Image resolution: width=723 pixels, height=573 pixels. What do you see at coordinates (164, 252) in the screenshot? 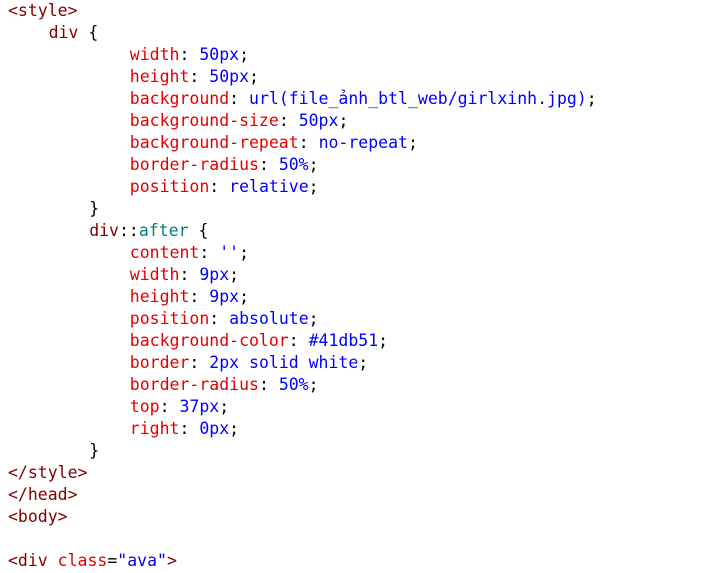
I see `code-token-property: content` at bounding box center [164, 252].